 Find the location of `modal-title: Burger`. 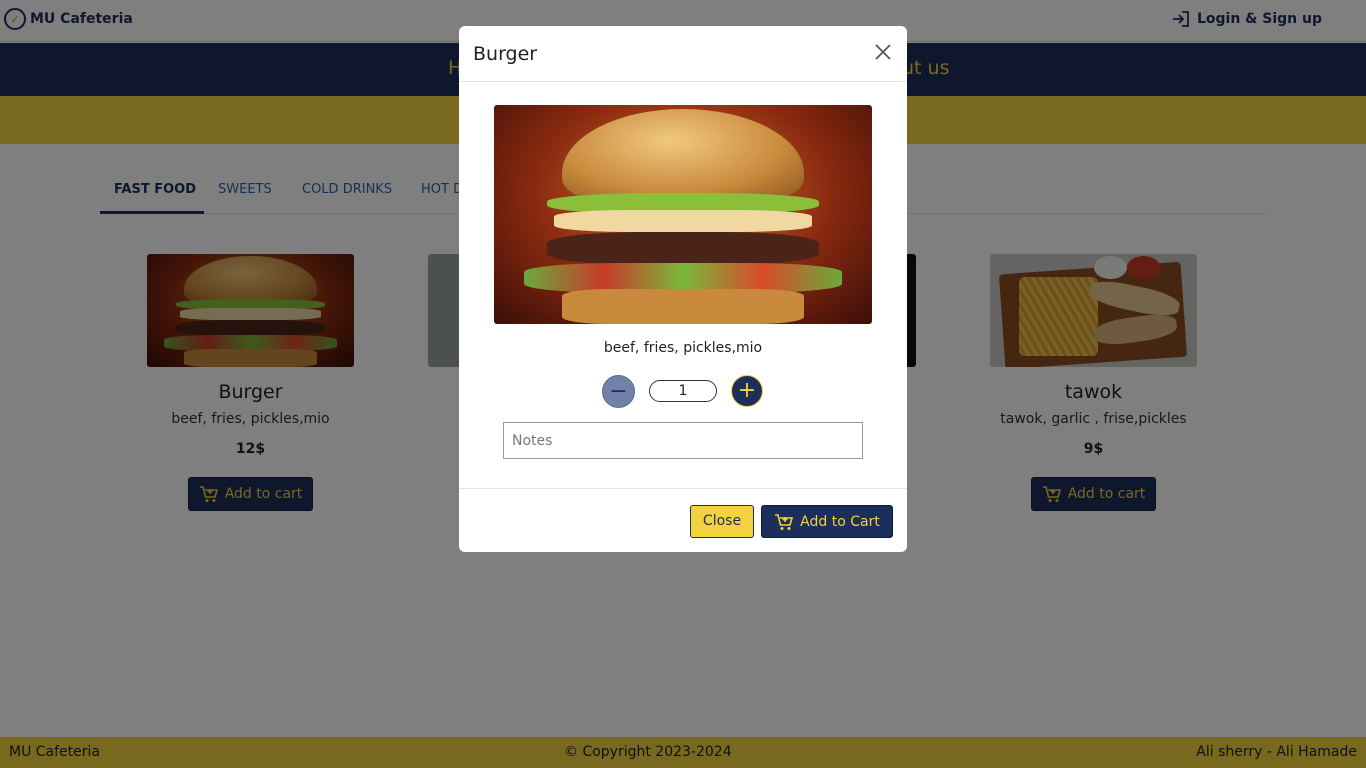

modal-title: Burger is located at coordinates (505, 54).